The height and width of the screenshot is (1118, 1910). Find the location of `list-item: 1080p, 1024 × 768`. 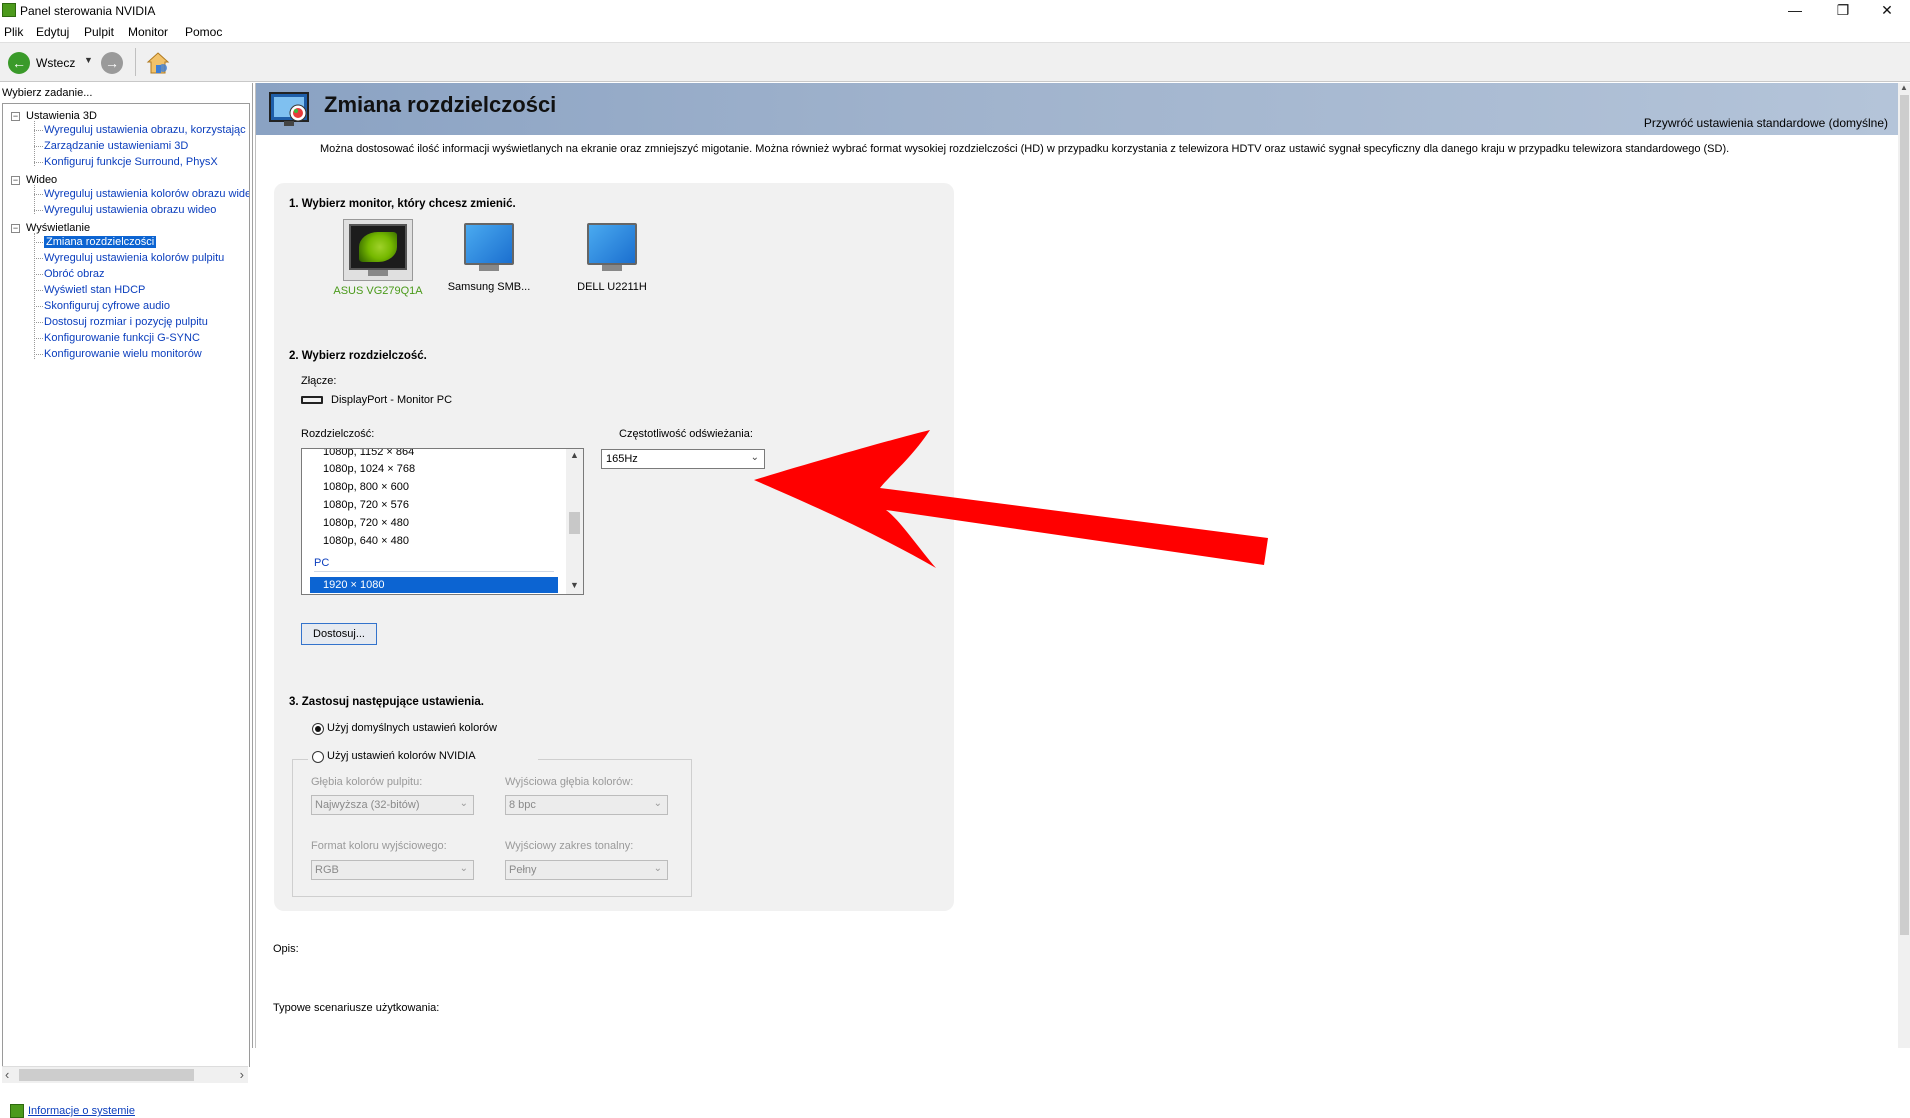

list-item: 1080p, 1024 × 768 is located at coordinates (369, 469).